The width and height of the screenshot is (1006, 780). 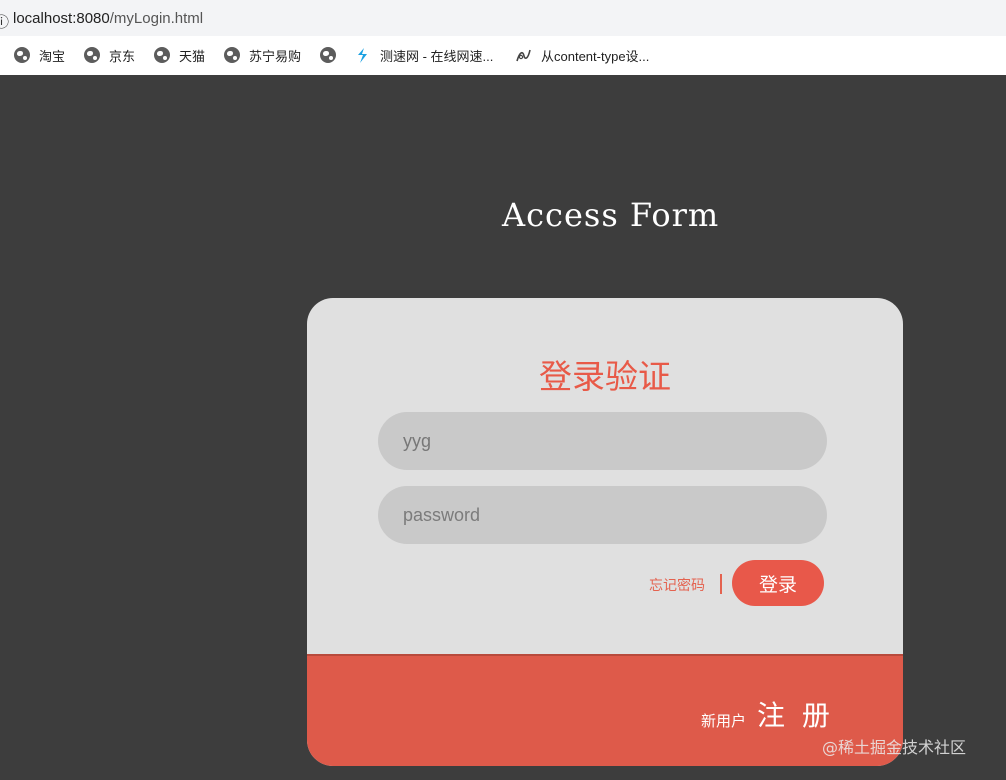 I want to click on register-footer: 新用户 注 册, so click(x=605, y=710).